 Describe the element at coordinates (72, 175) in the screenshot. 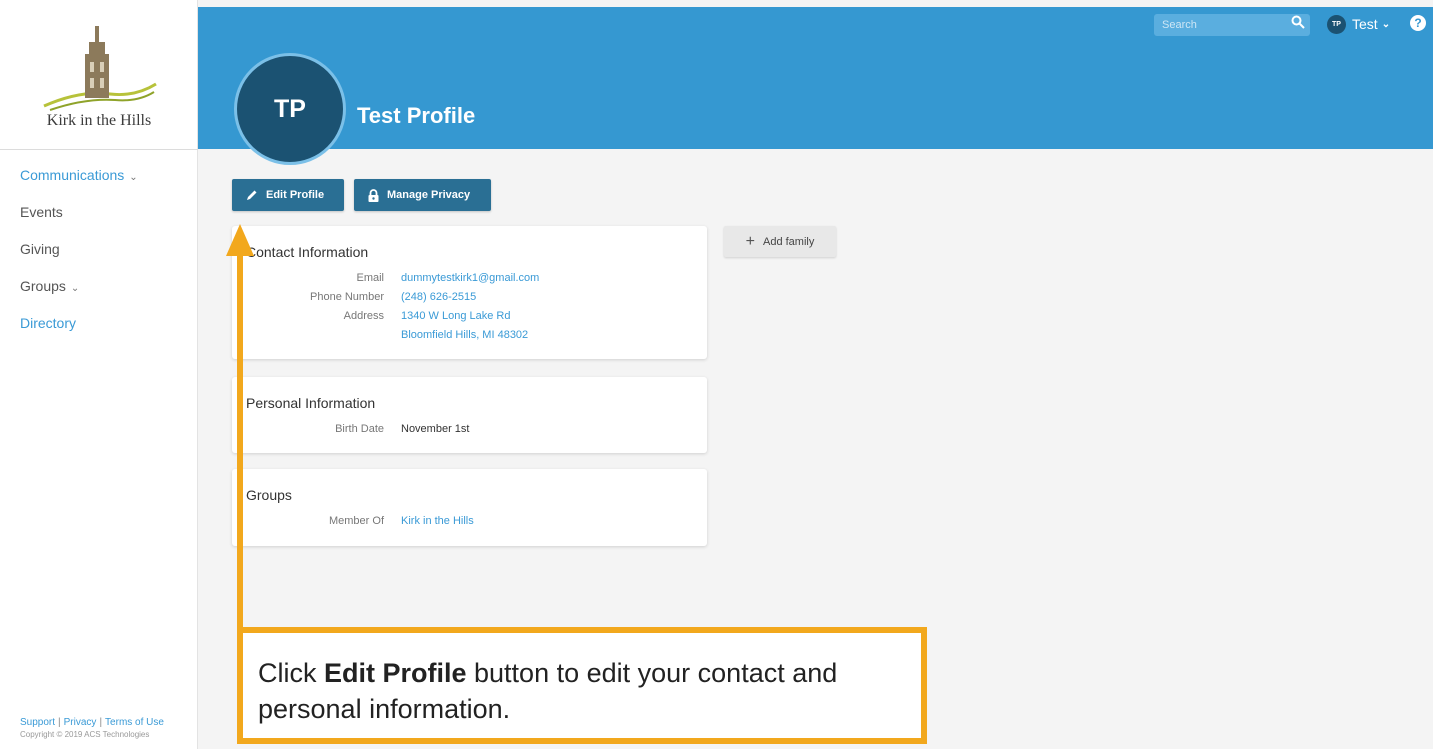

I see `sidebar-item-label: Communications` at that location.